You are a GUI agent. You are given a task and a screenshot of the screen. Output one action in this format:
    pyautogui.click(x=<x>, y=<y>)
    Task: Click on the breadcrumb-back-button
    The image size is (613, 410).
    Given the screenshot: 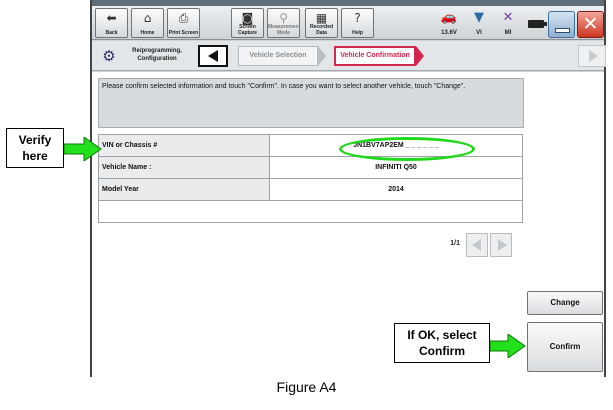 What is the action you would take?
    pyautogui.click(x=213, y=56)
    